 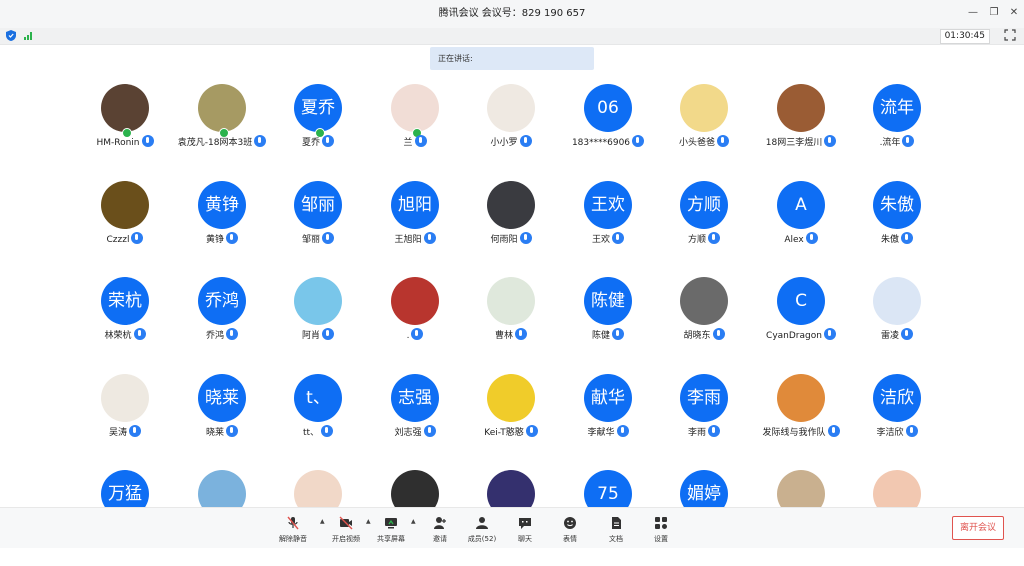 What do you see at coordinates (608, 142) in the screenshot?
I see `participant-name-row: 183****6906` at bounding box center [608, 142].